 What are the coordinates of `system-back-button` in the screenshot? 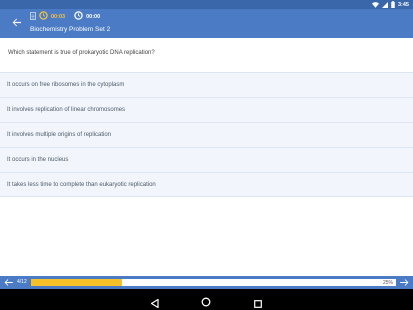 It's located at (154, 302).